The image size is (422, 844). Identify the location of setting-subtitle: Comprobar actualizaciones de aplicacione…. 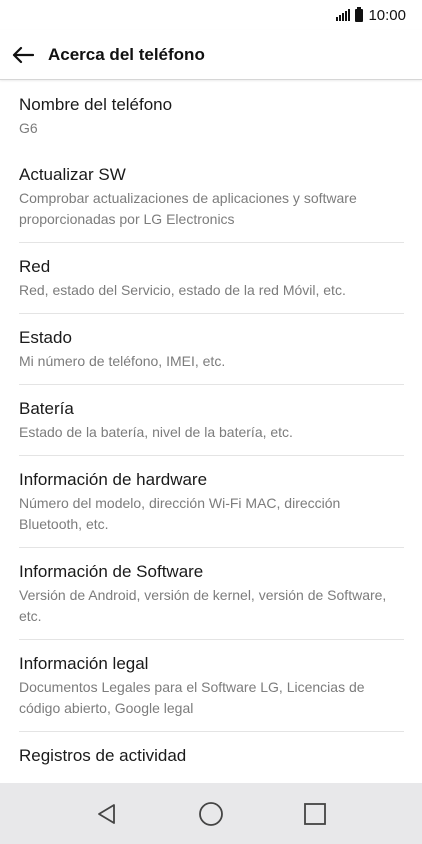
(188, 208).